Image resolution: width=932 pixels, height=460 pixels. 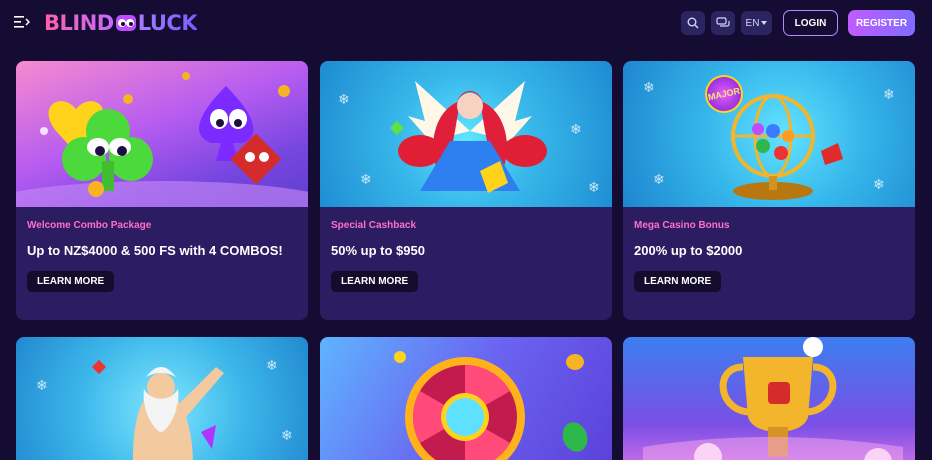 I want to click on promo-image-wheel, so click(x=466, y=398).